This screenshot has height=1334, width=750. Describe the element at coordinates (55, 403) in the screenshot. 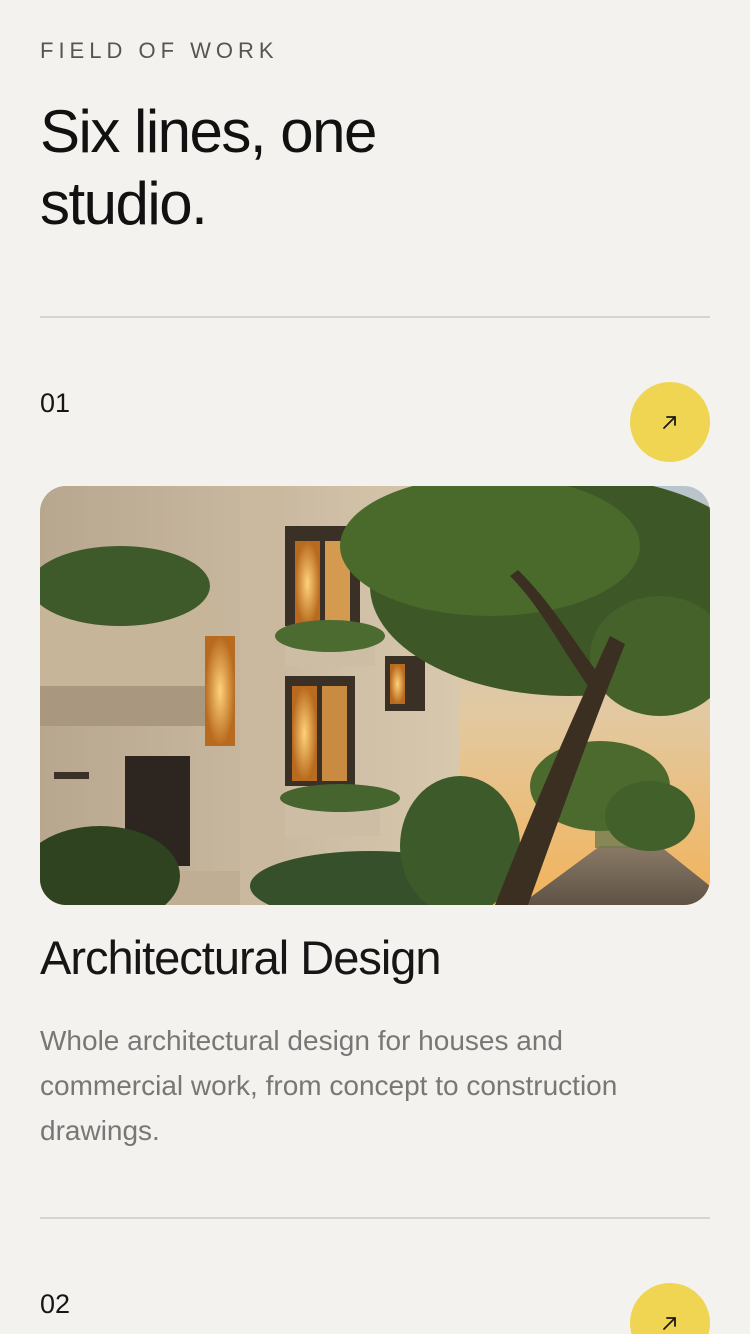

I see `service-index: 01` at that location.